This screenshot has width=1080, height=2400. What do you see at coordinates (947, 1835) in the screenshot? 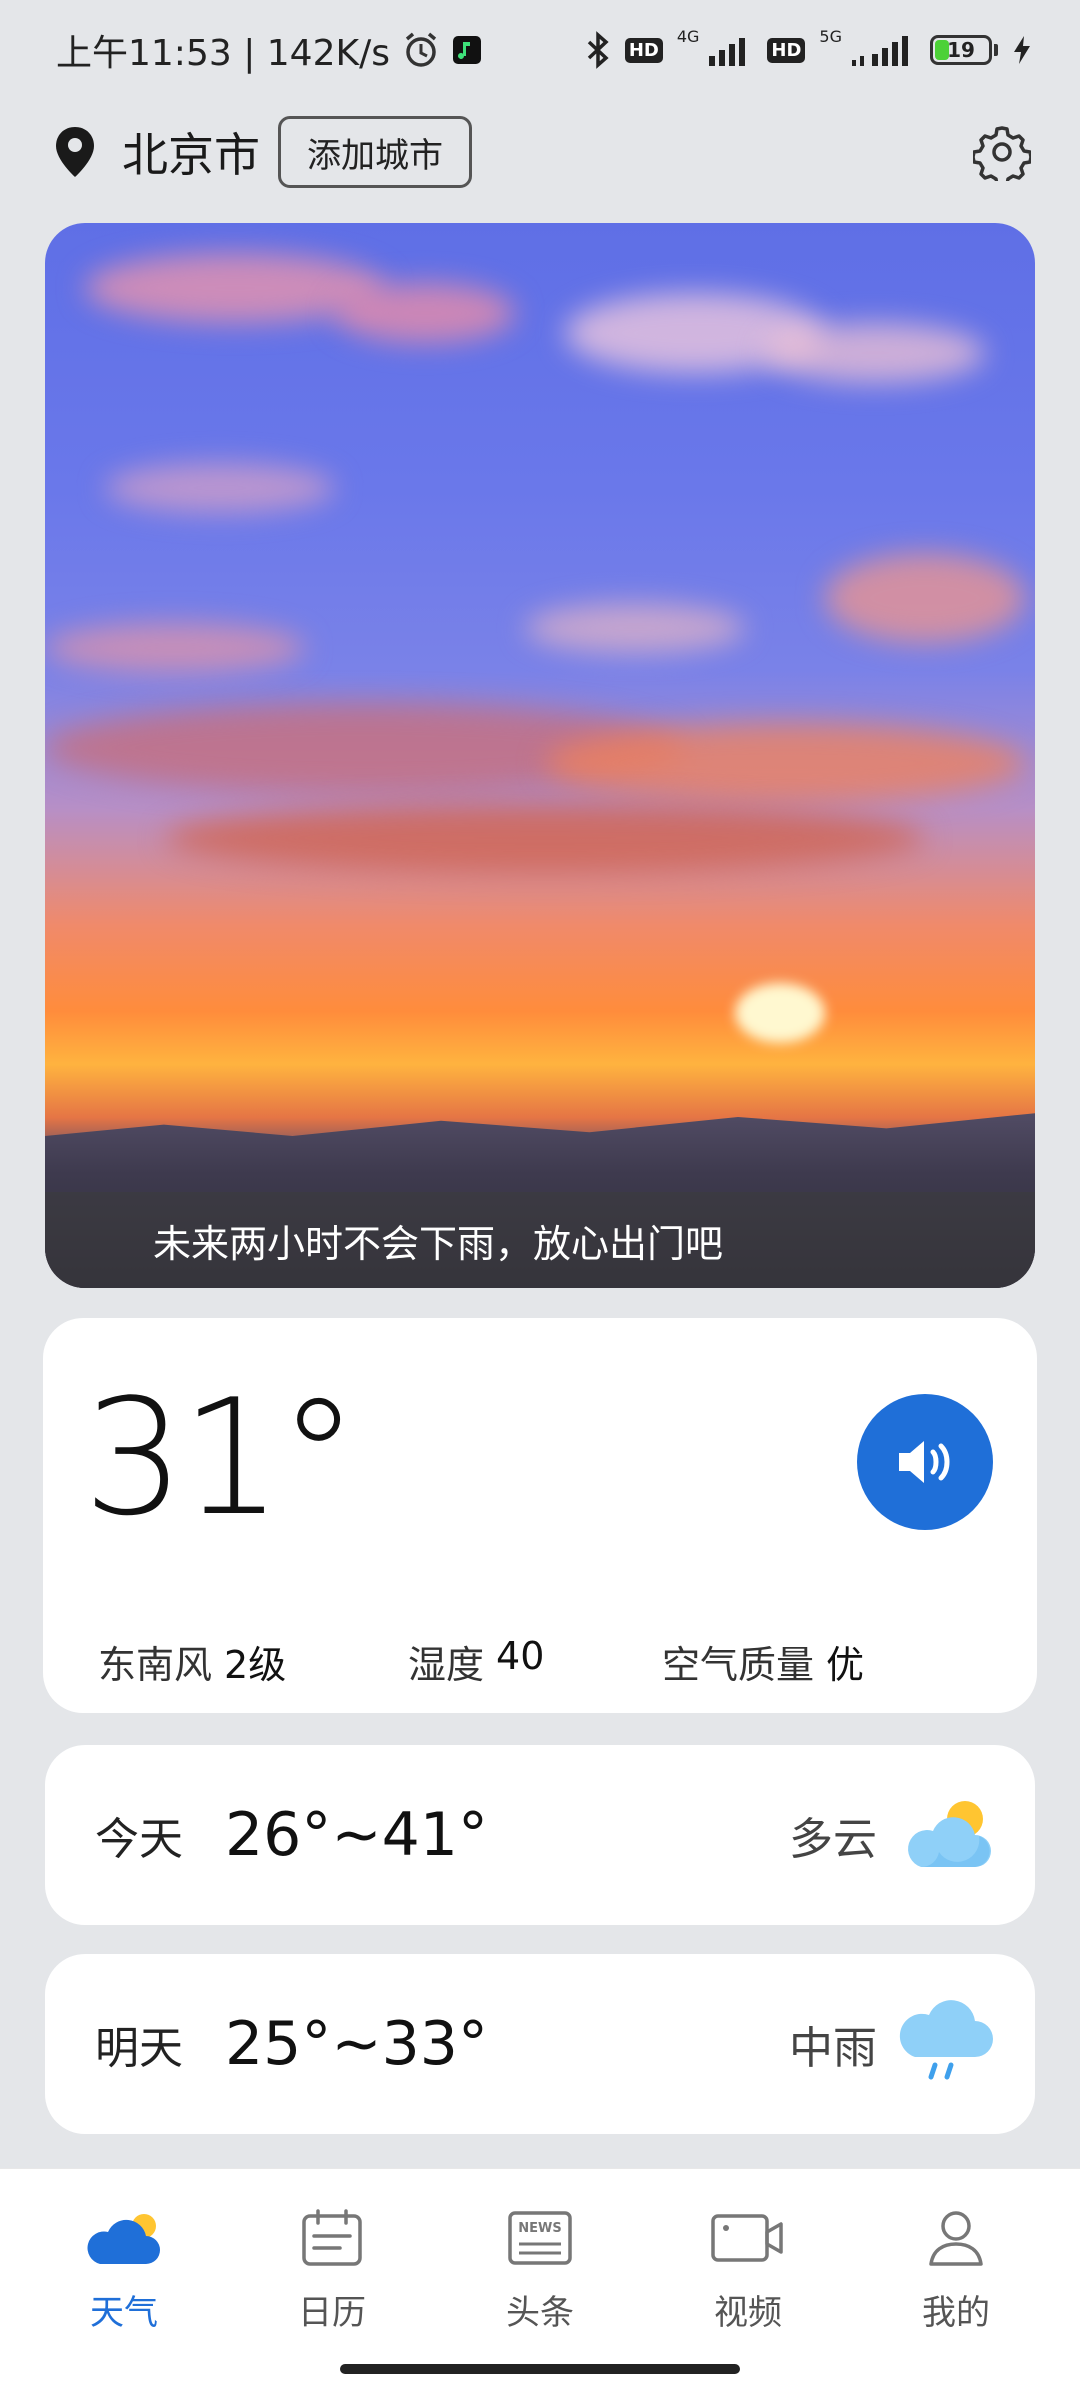
I see `partly-cloudy-icon` at bounding box center [947, 1835].